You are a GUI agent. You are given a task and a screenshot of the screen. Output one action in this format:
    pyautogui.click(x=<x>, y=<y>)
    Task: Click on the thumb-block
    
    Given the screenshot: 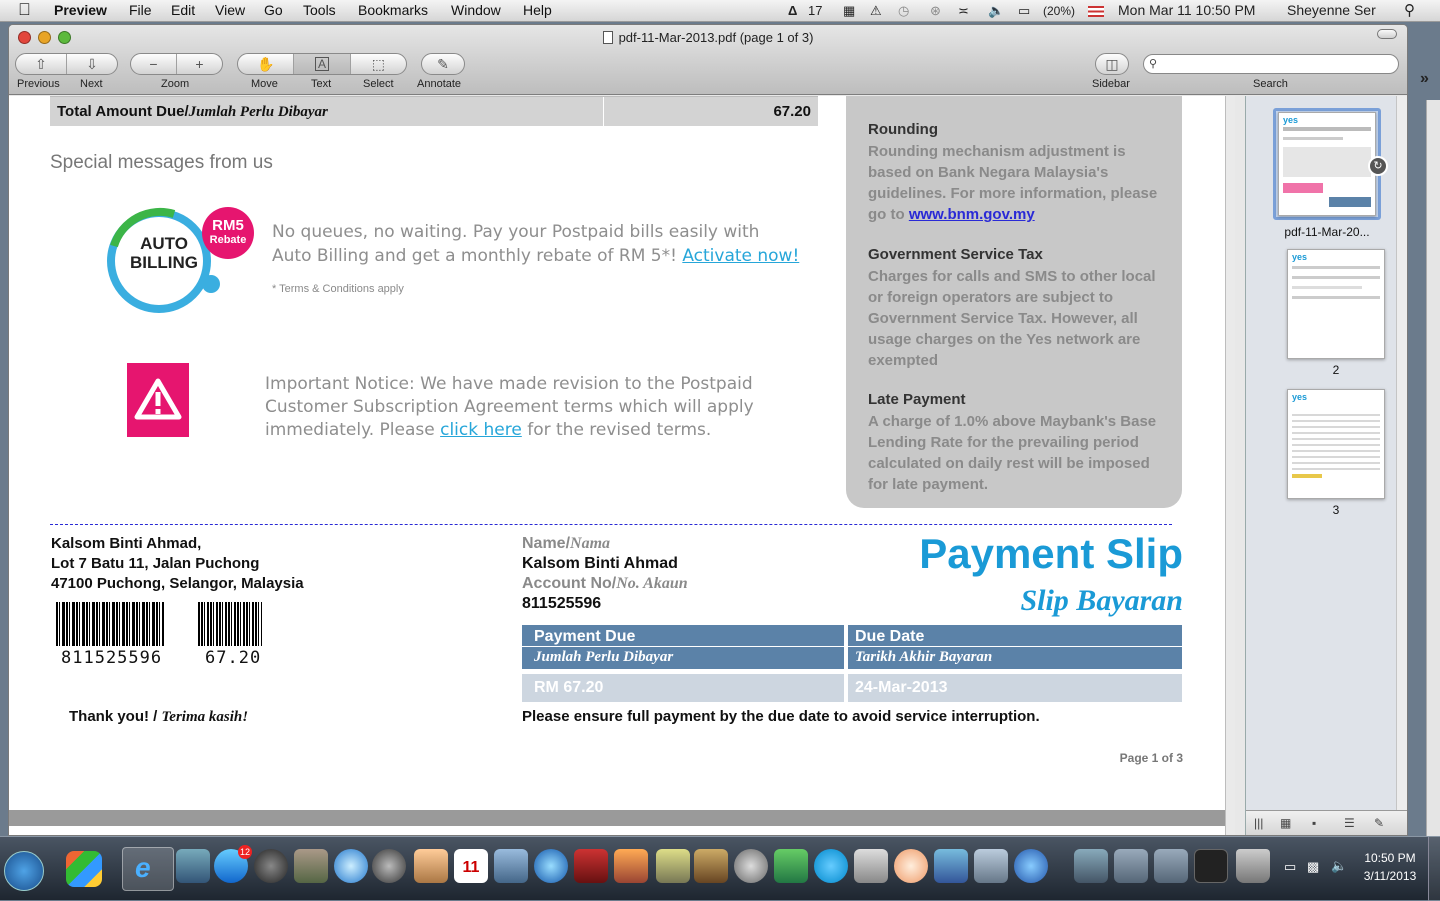 What is the action you would take?
    pyautogui.click(x=1336, y=440)
    